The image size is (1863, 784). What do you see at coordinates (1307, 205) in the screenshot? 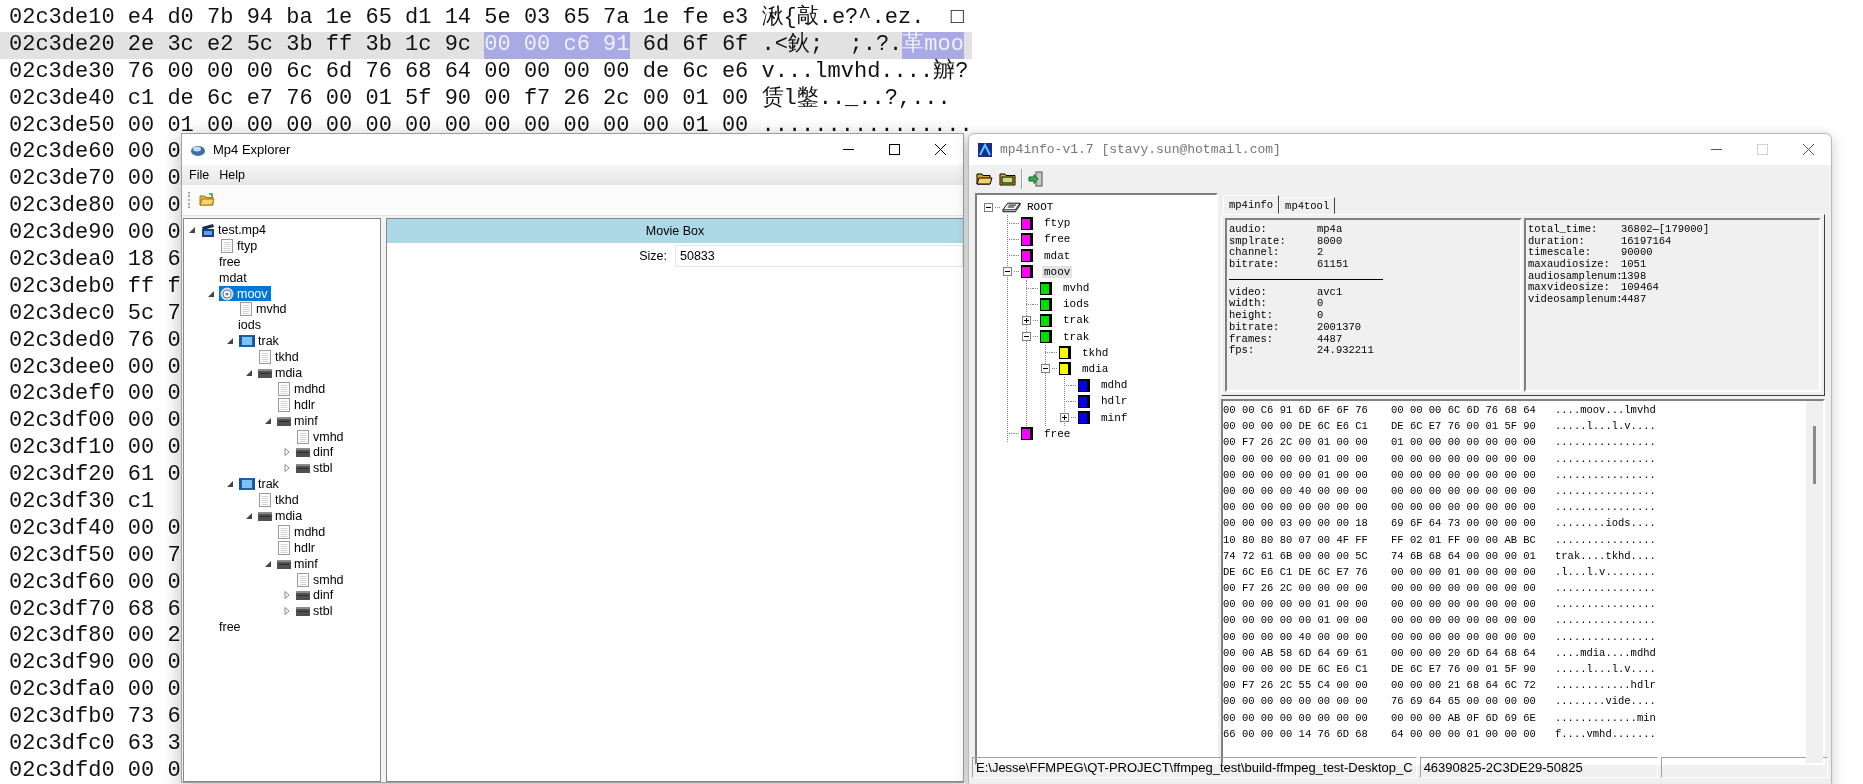
I see `tab: mp4tool` at bounding box center [1307, 205].